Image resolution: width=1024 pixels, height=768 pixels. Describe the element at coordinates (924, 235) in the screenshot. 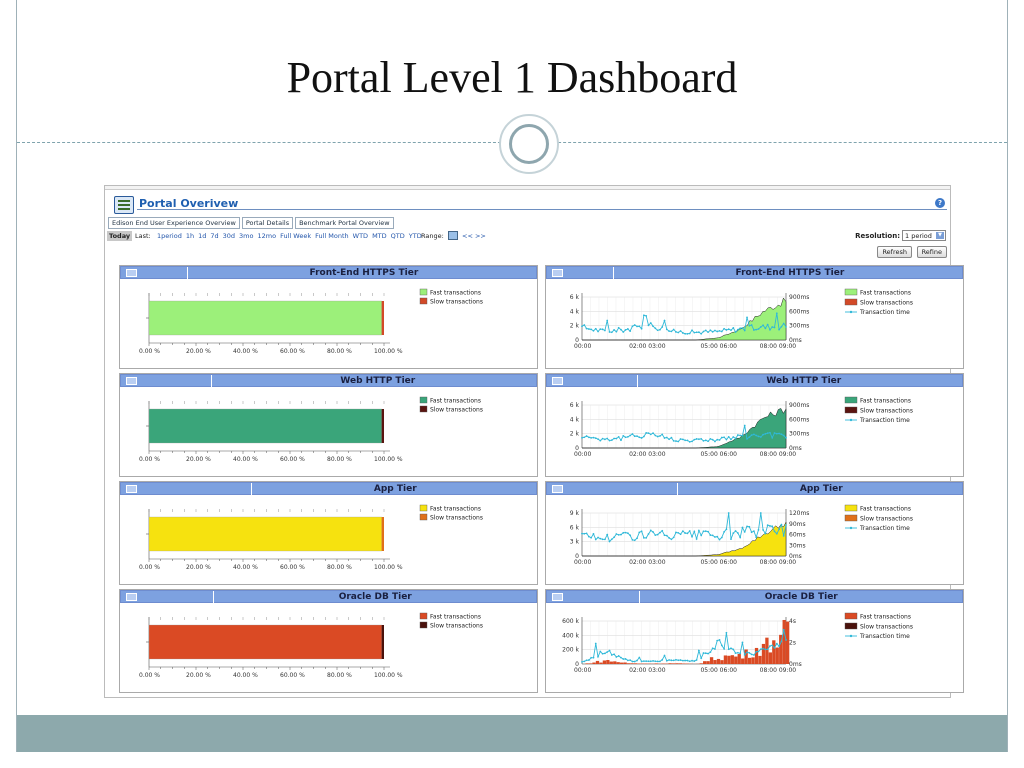

I see `resolution-select: 1 period ▼` at that location.